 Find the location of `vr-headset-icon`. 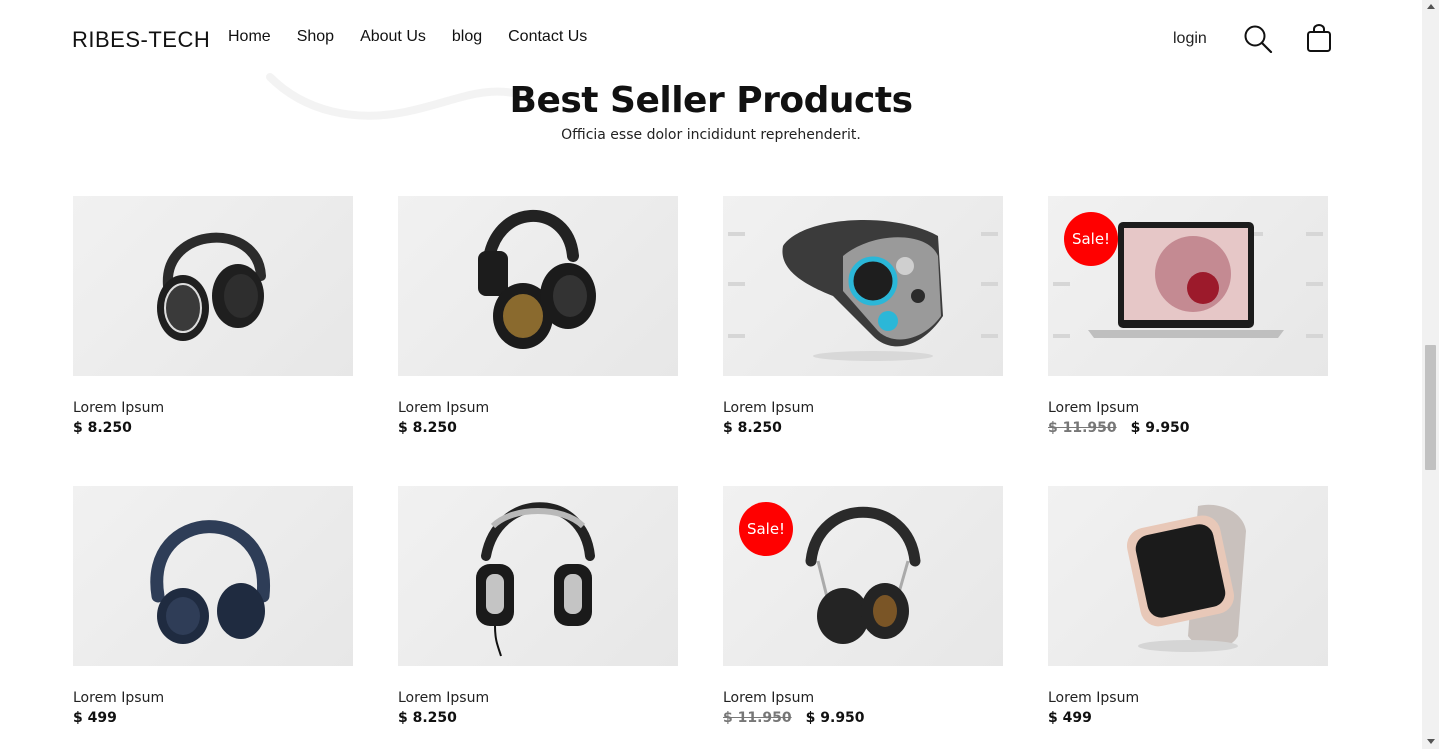

vr-headset-icon is located at coordinates (863, 290).